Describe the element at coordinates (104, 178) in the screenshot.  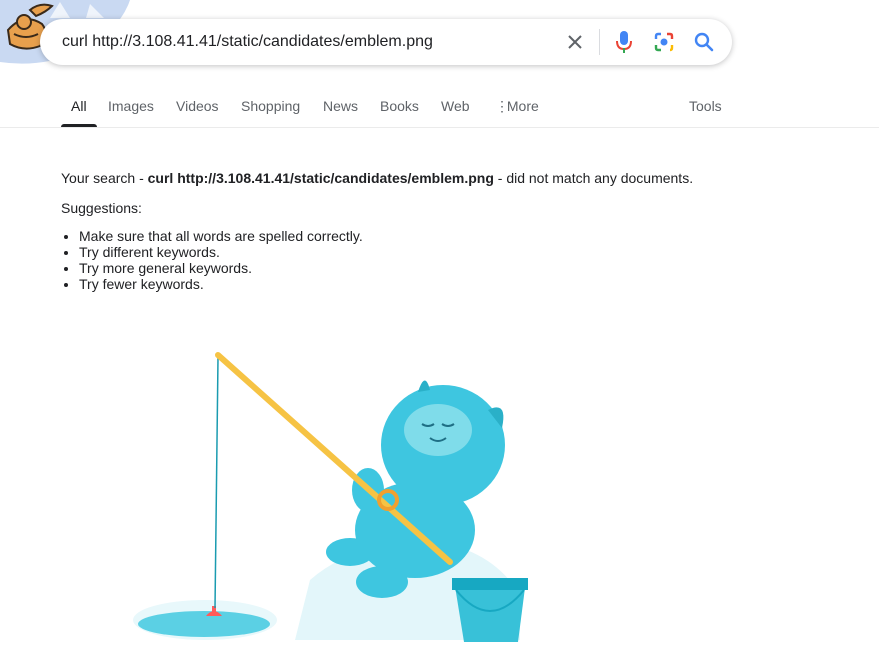
I see `result-prefix: Your search -` at that location.